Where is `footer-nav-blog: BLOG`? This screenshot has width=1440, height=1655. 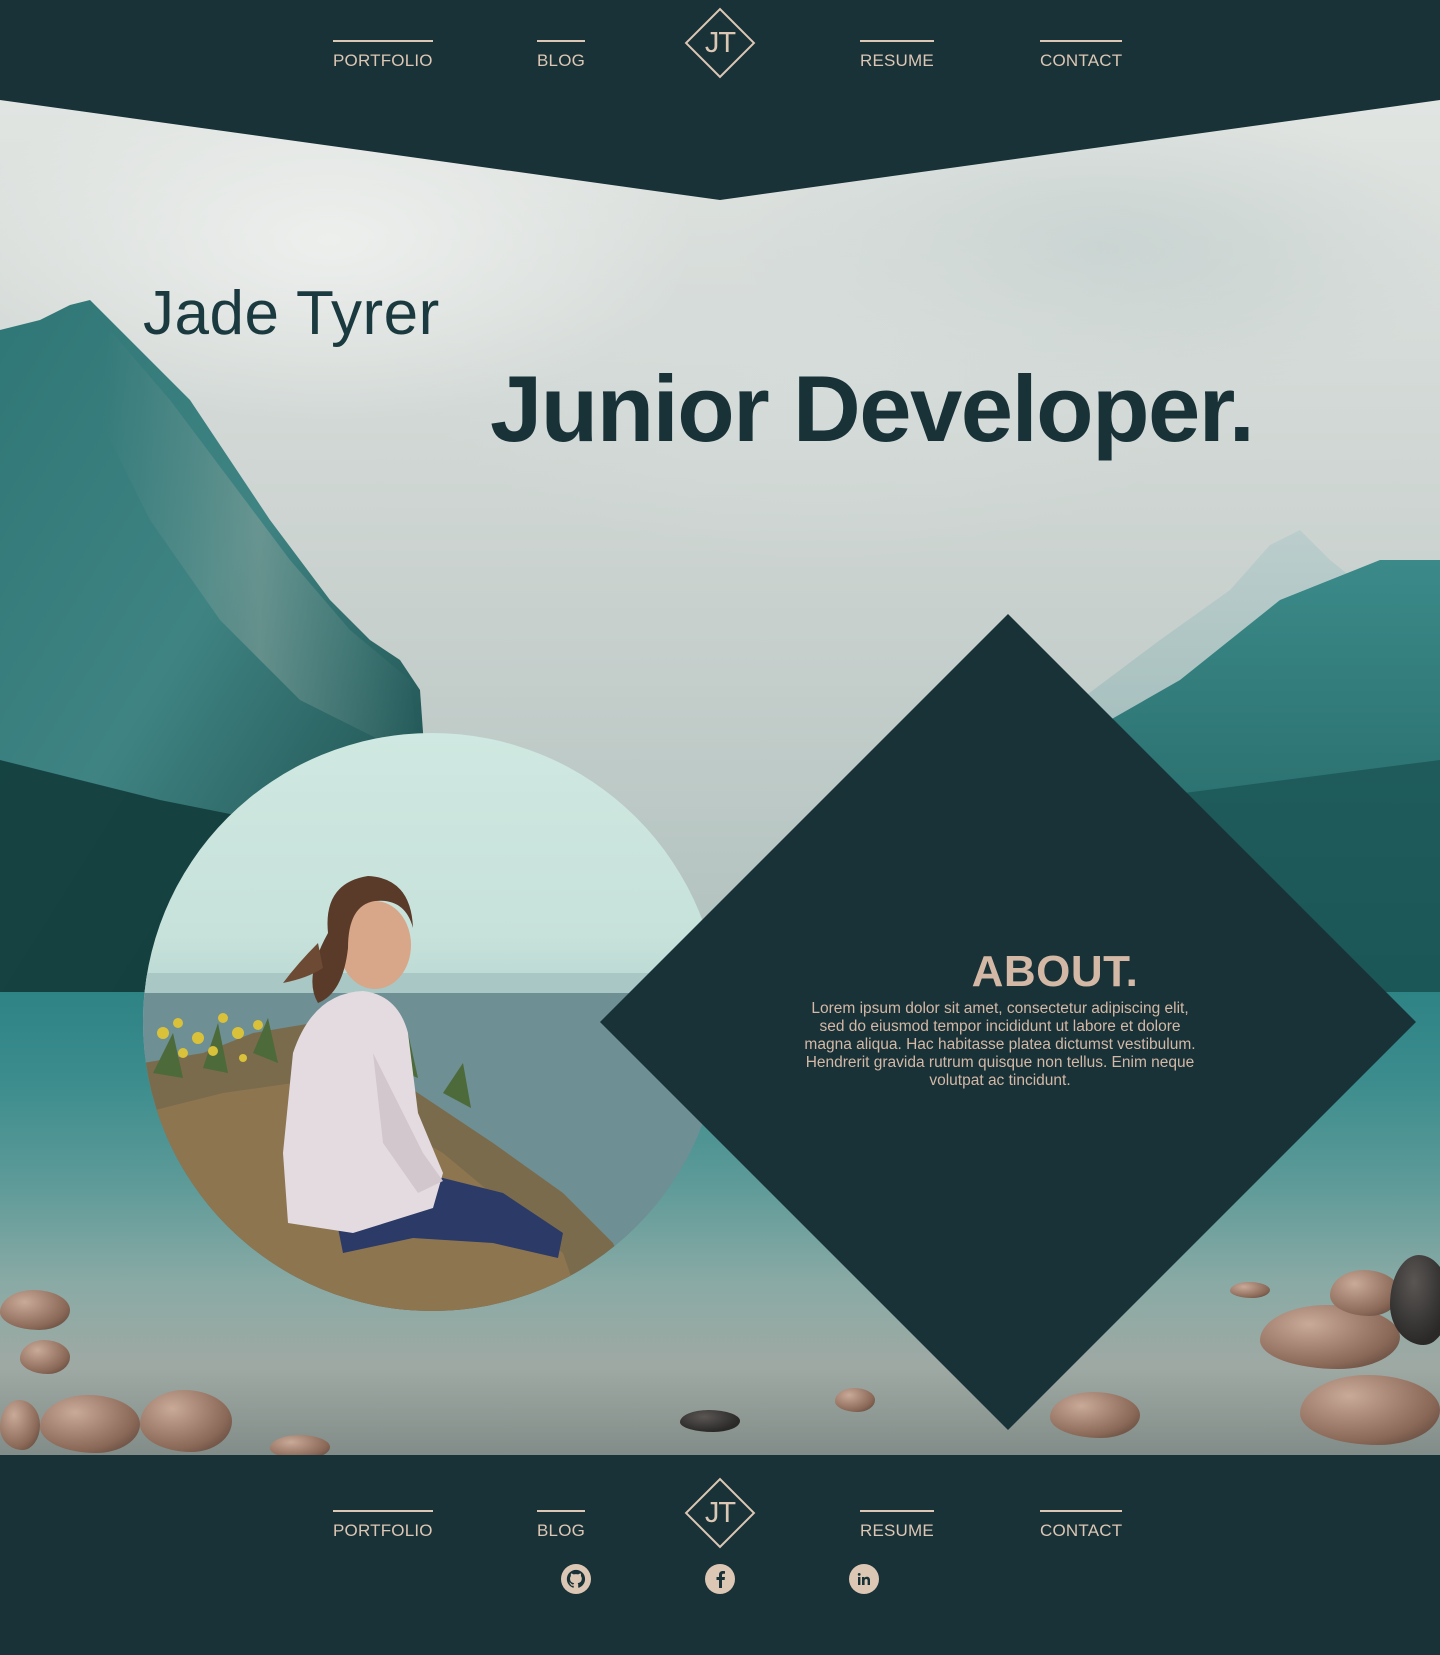
footer-nav-blog: BLOG is located at coordinates (561, 1524).